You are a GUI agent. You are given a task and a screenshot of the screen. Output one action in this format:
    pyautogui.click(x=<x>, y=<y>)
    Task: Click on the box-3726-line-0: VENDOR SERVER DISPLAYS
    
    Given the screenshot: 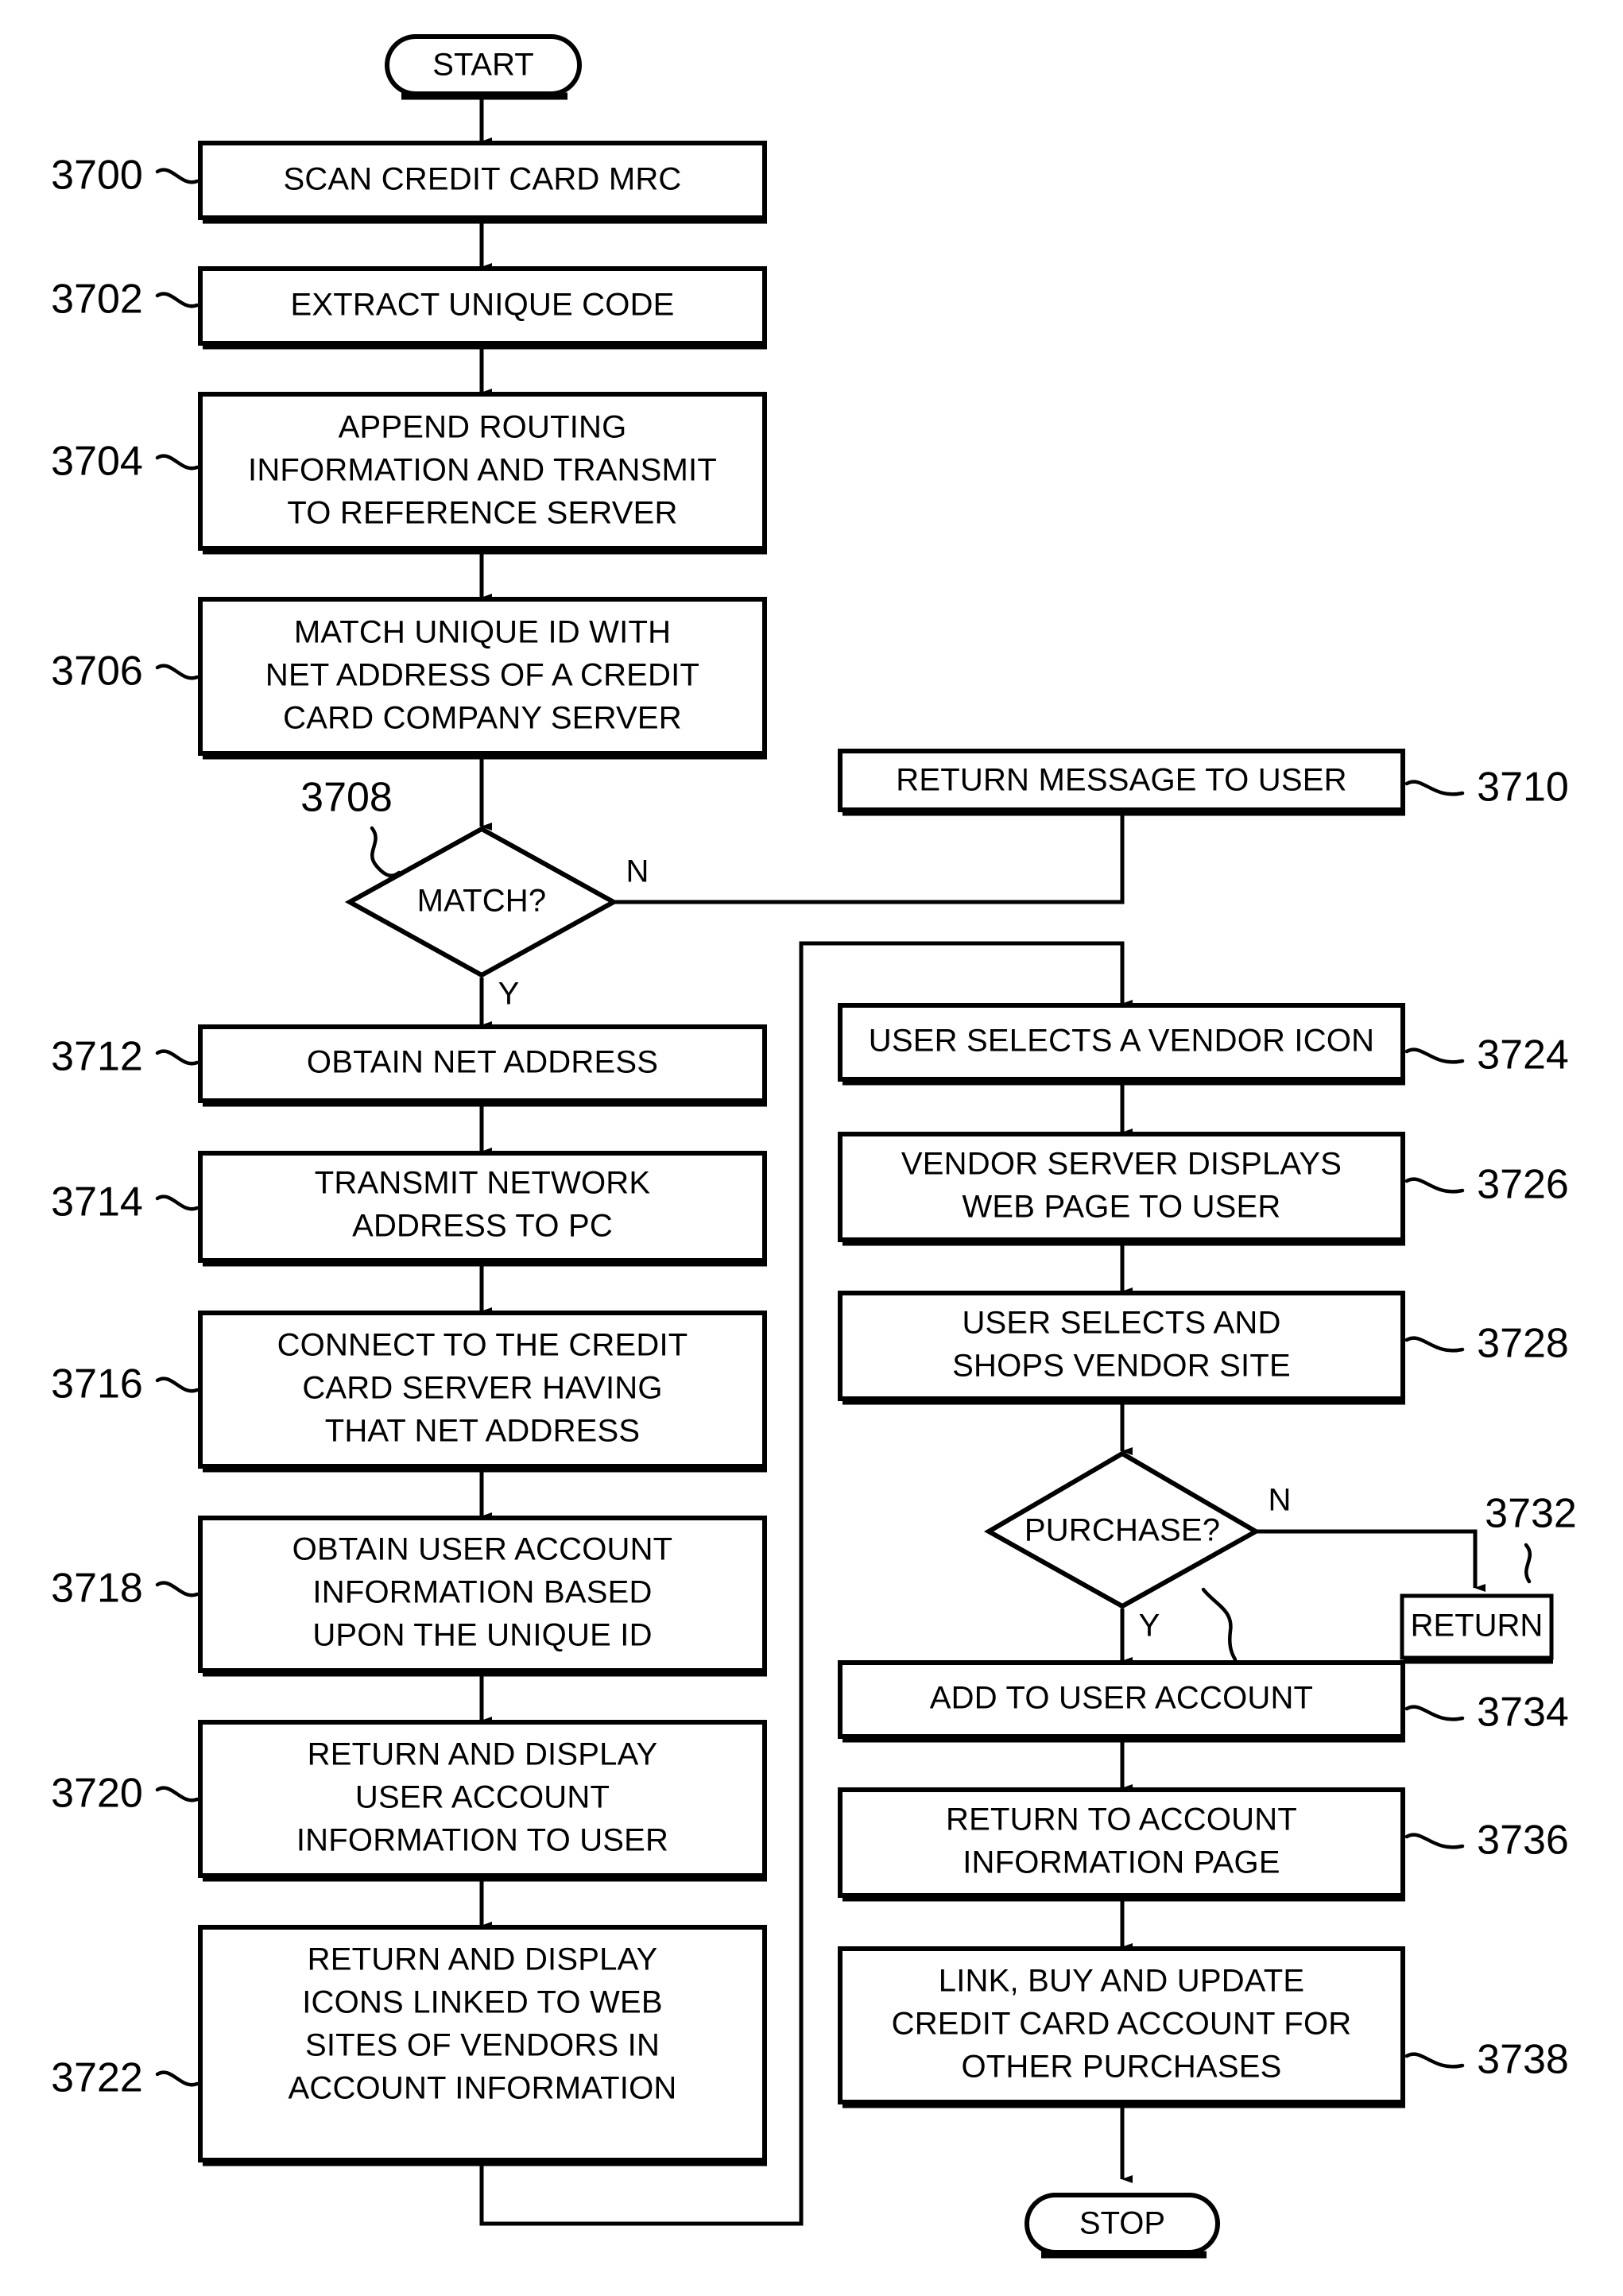 What is the action you would take?
    pyautogui.click(x=1121, y=1164)
    